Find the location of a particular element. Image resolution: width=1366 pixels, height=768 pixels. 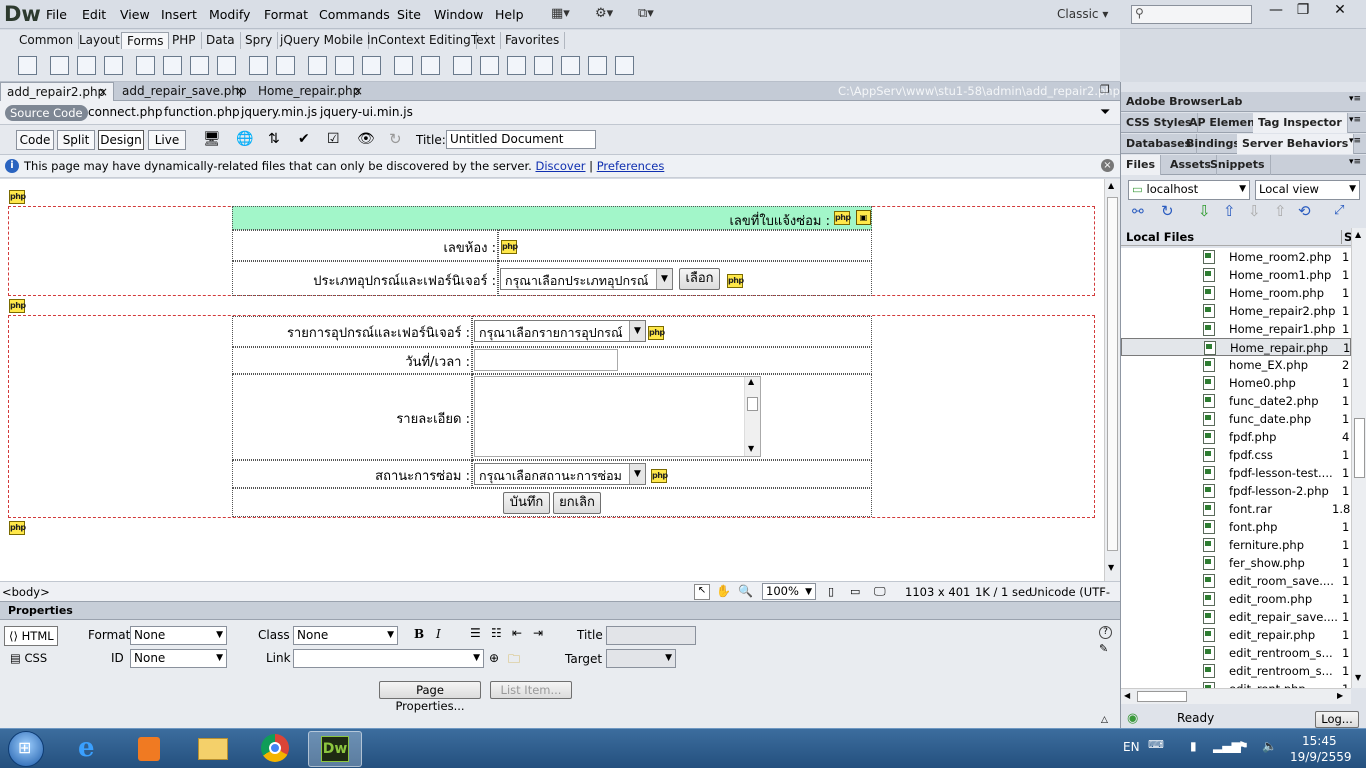

zoom-select: 100% ▼ is located at coordinates (789, 591).